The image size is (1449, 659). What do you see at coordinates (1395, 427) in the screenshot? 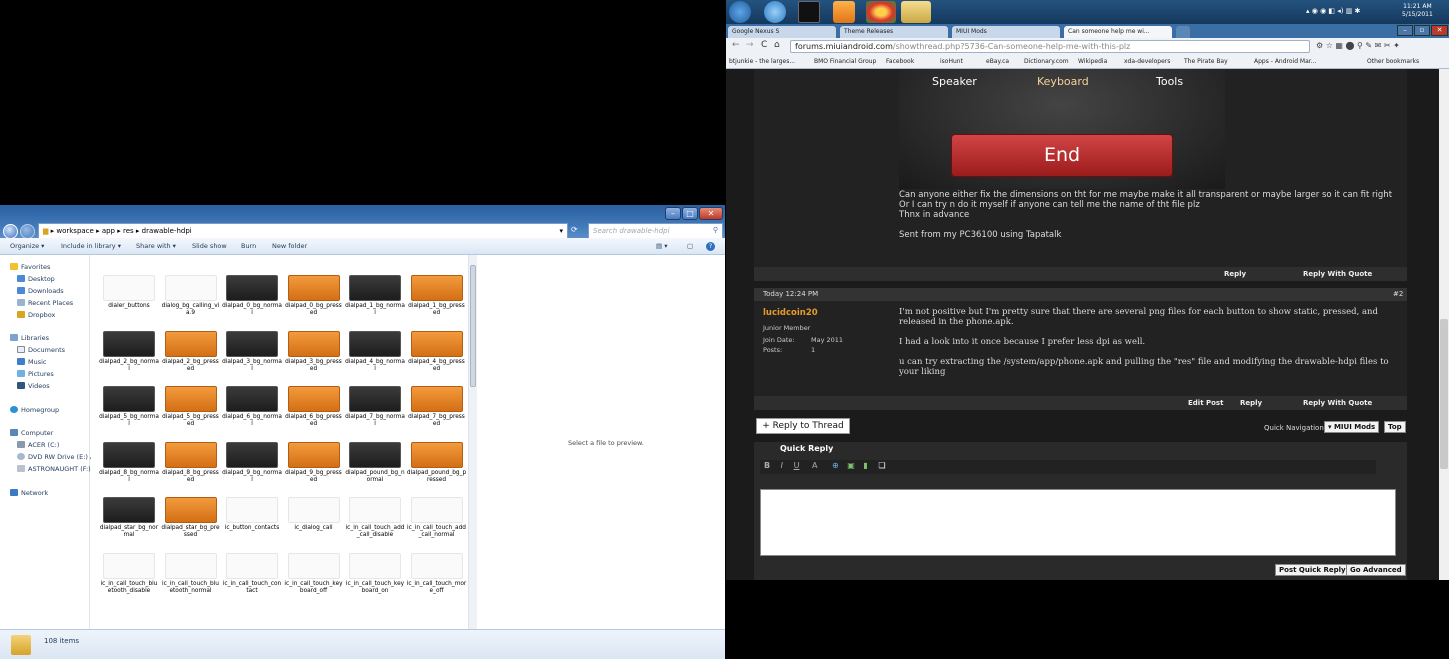
I see `top-button: Top` at bounding box center [1395, 427].